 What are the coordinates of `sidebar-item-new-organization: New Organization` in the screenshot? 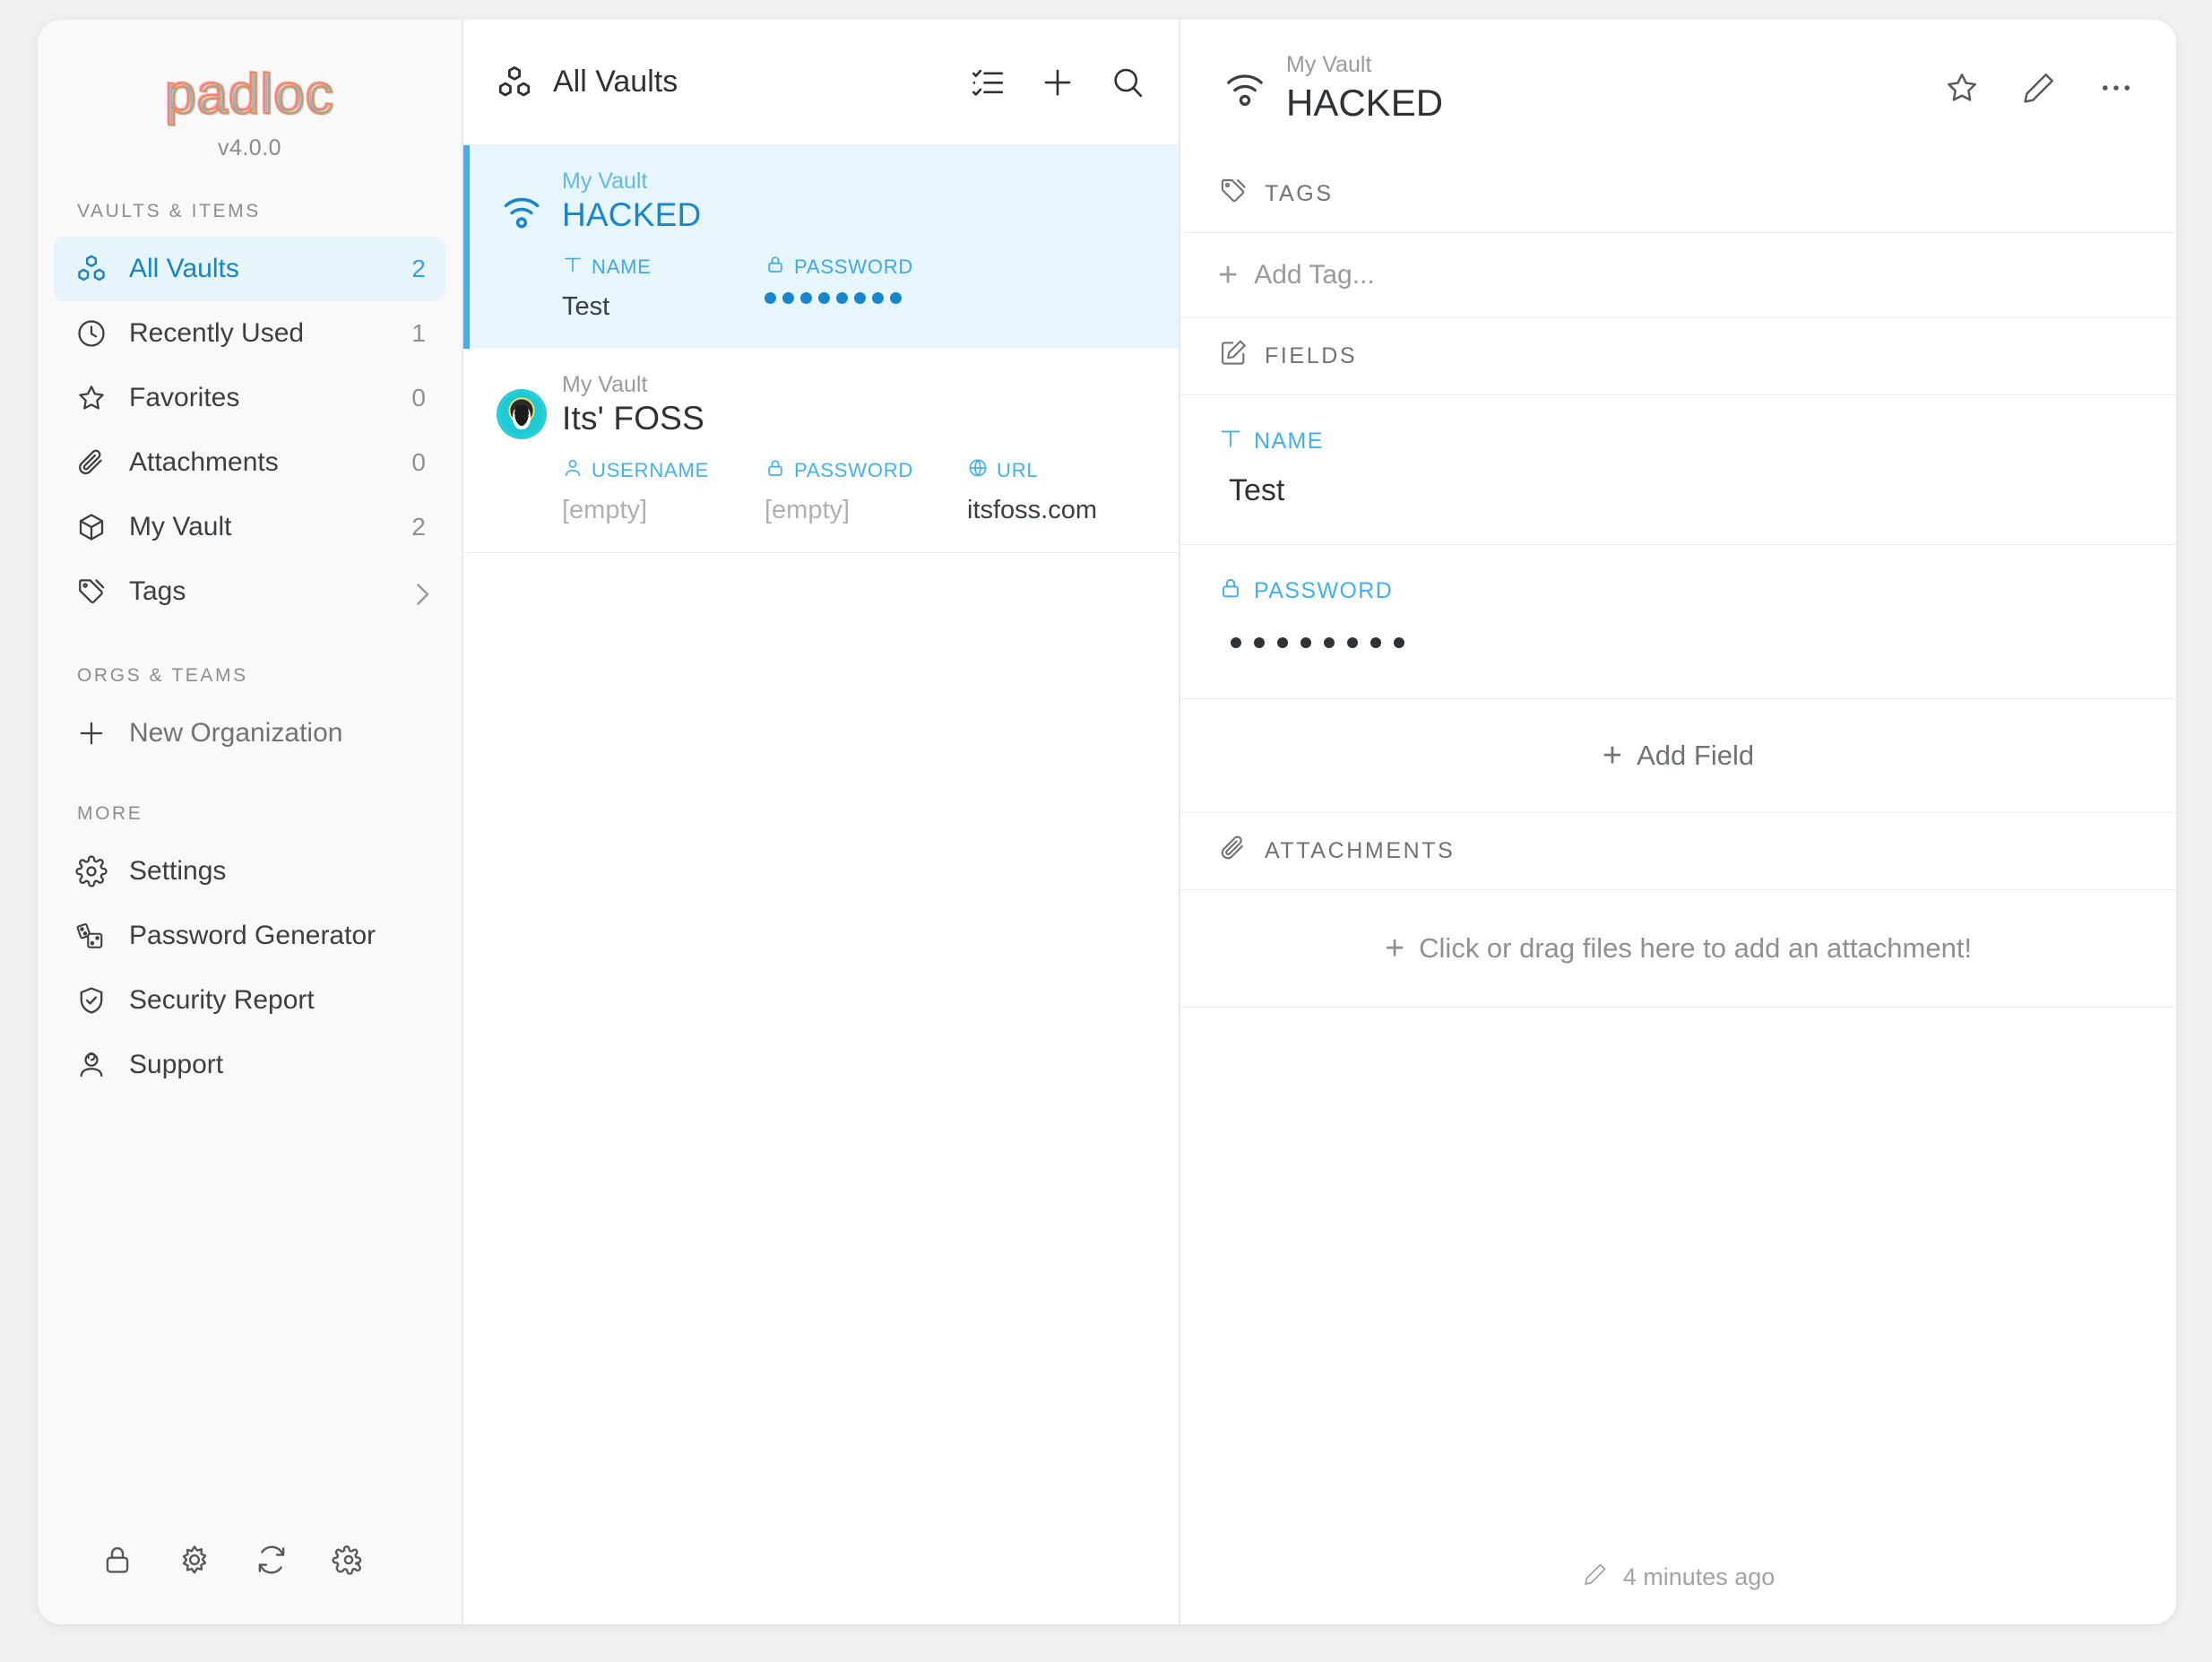 It's located at (249, 734).